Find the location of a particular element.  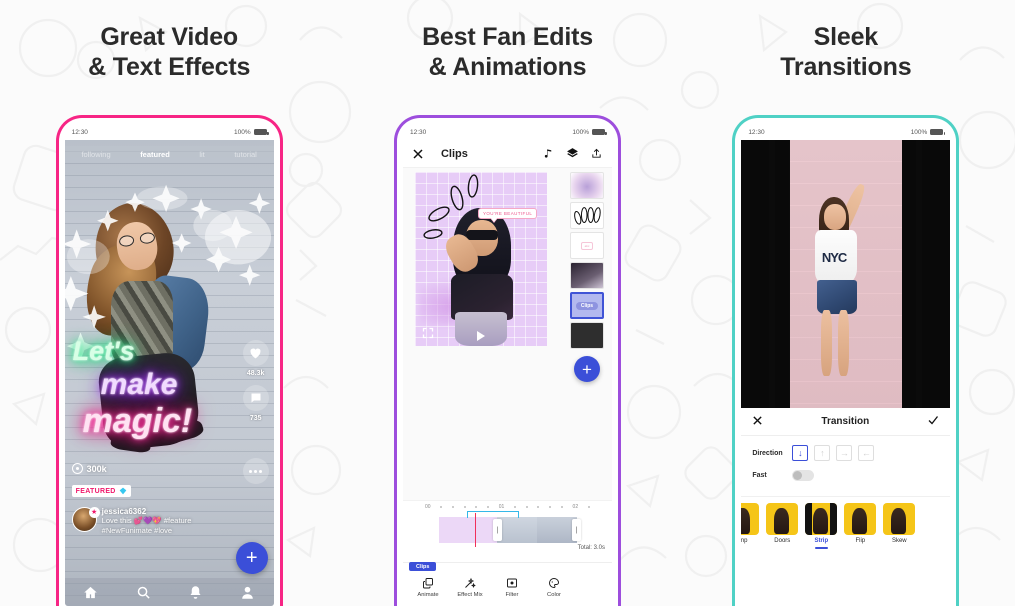

search-icon is located at coordinates (143, 592).